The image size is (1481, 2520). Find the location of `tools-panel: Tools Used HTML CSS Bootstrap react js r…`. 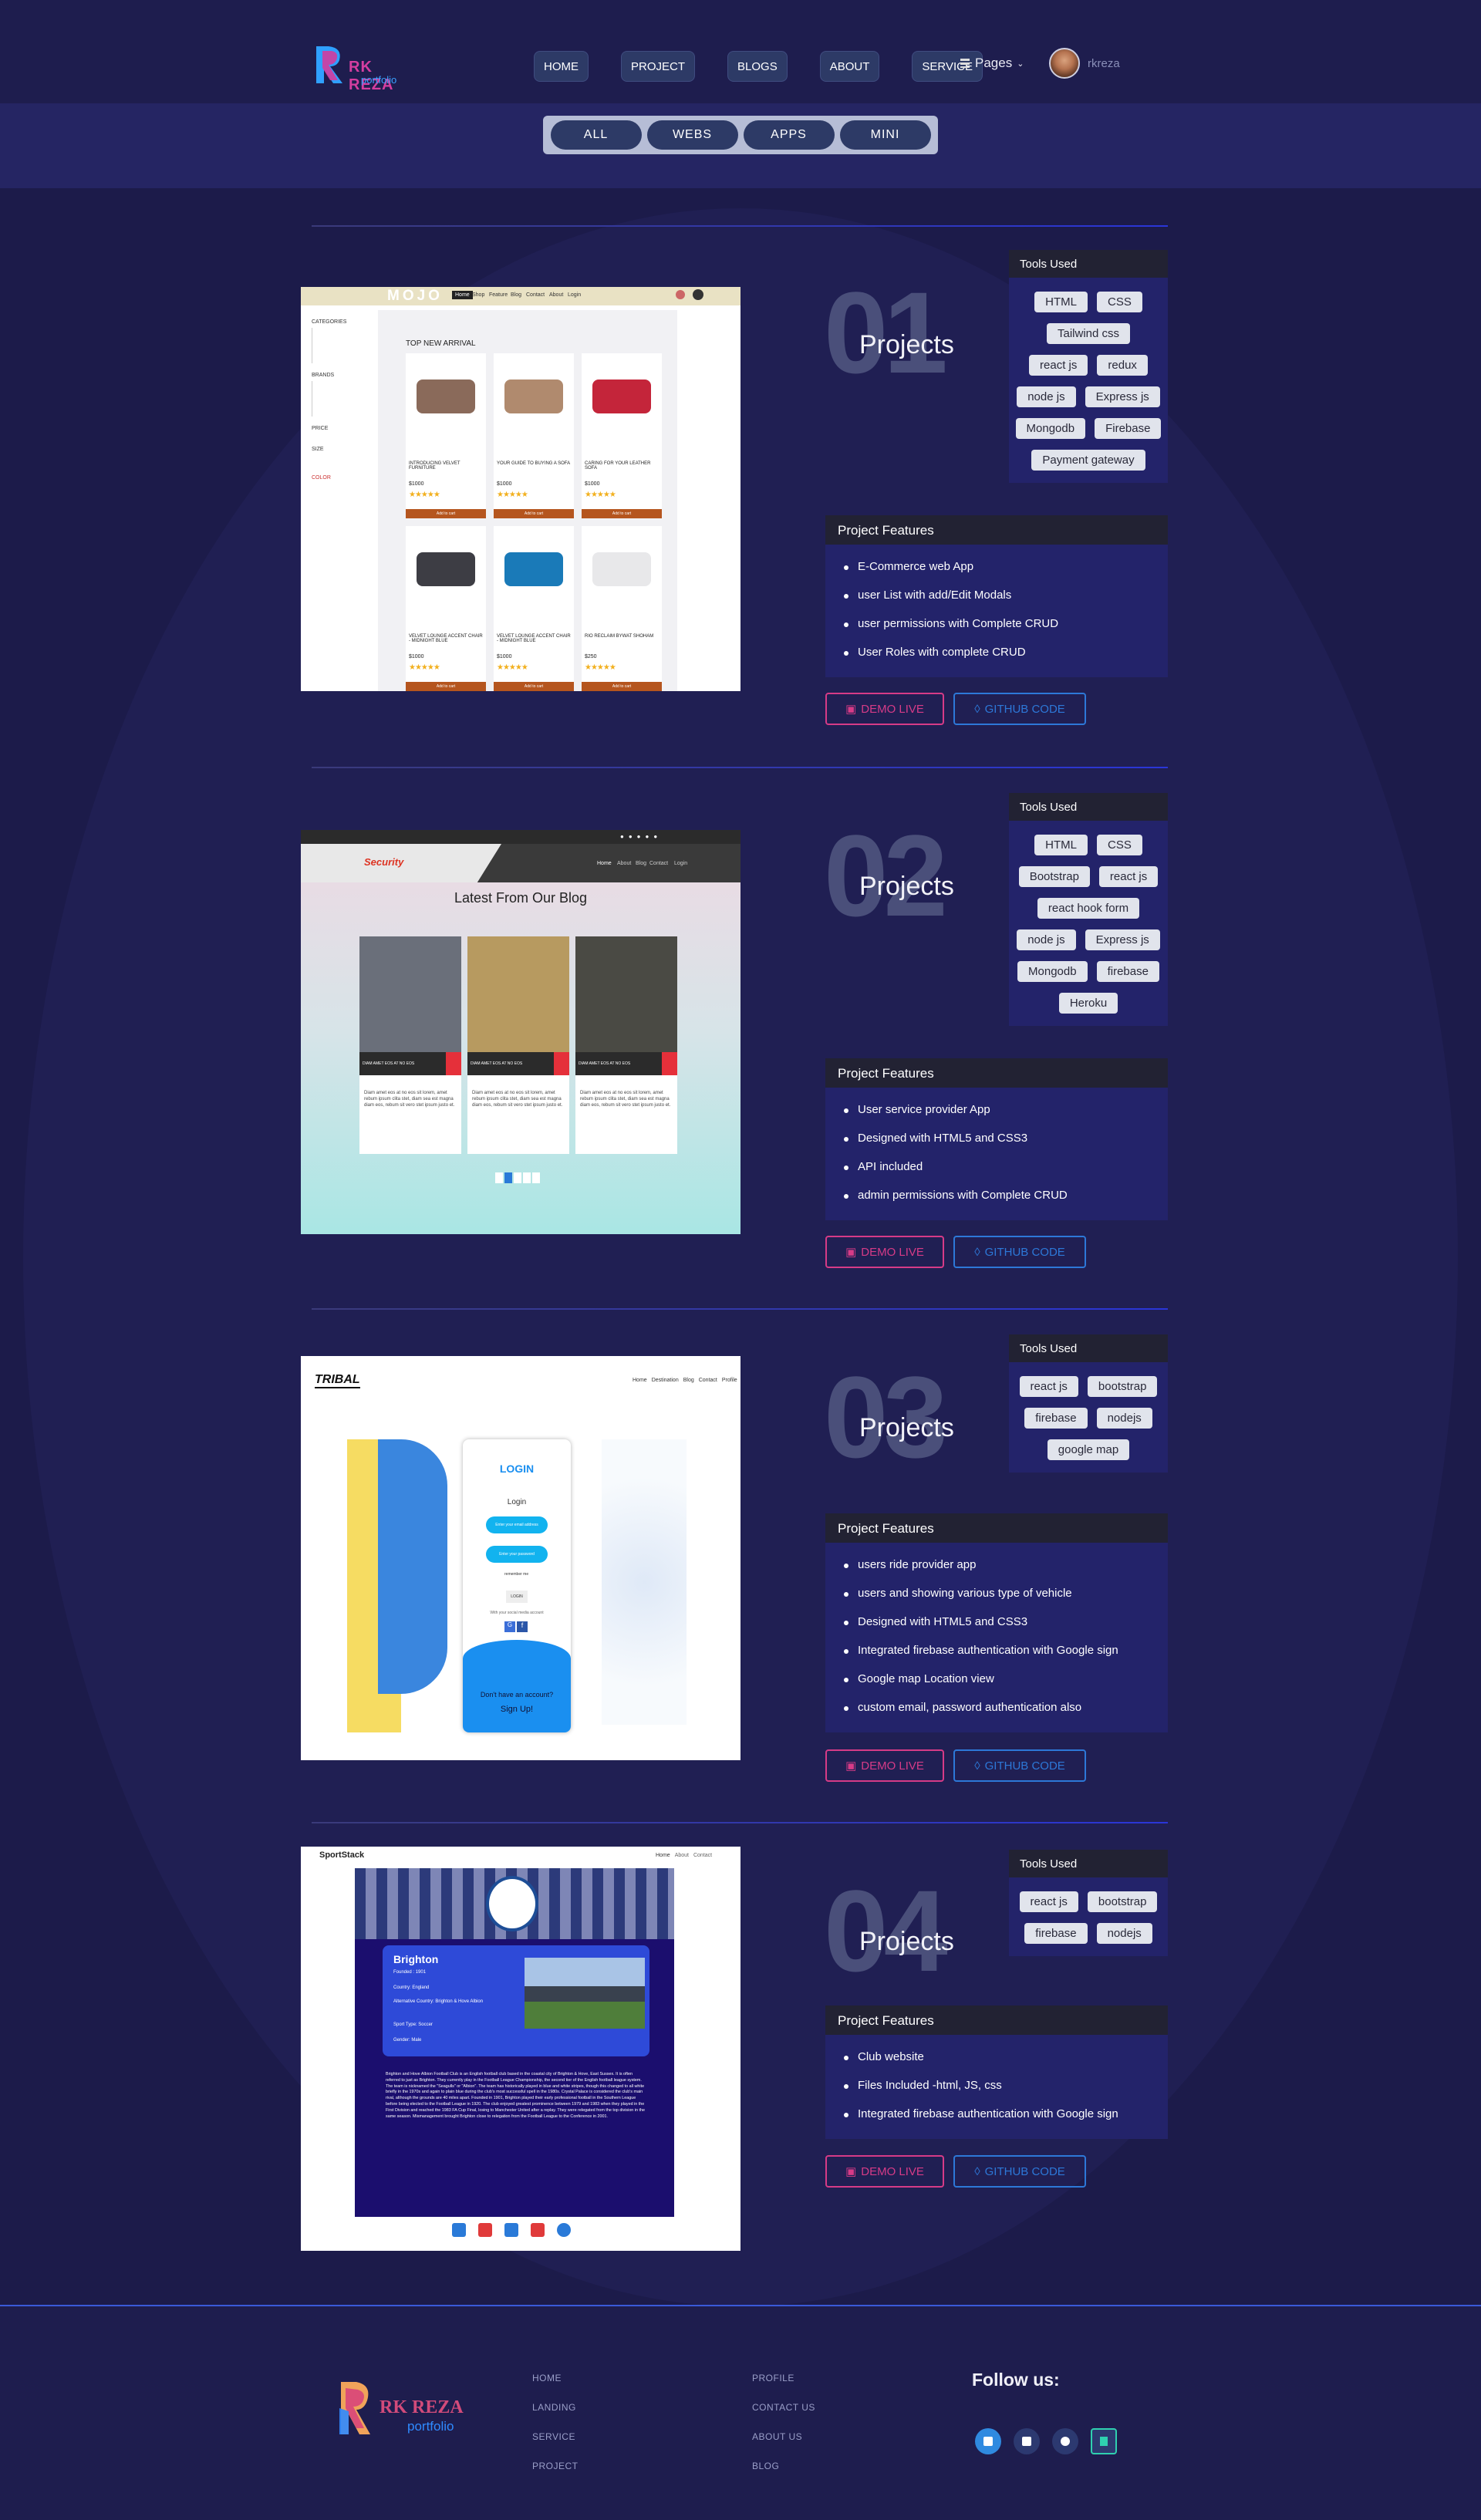

tools-panel: Tools Used HTML CSS Bootstrap react js r… is located at coordinates (1088, 910).